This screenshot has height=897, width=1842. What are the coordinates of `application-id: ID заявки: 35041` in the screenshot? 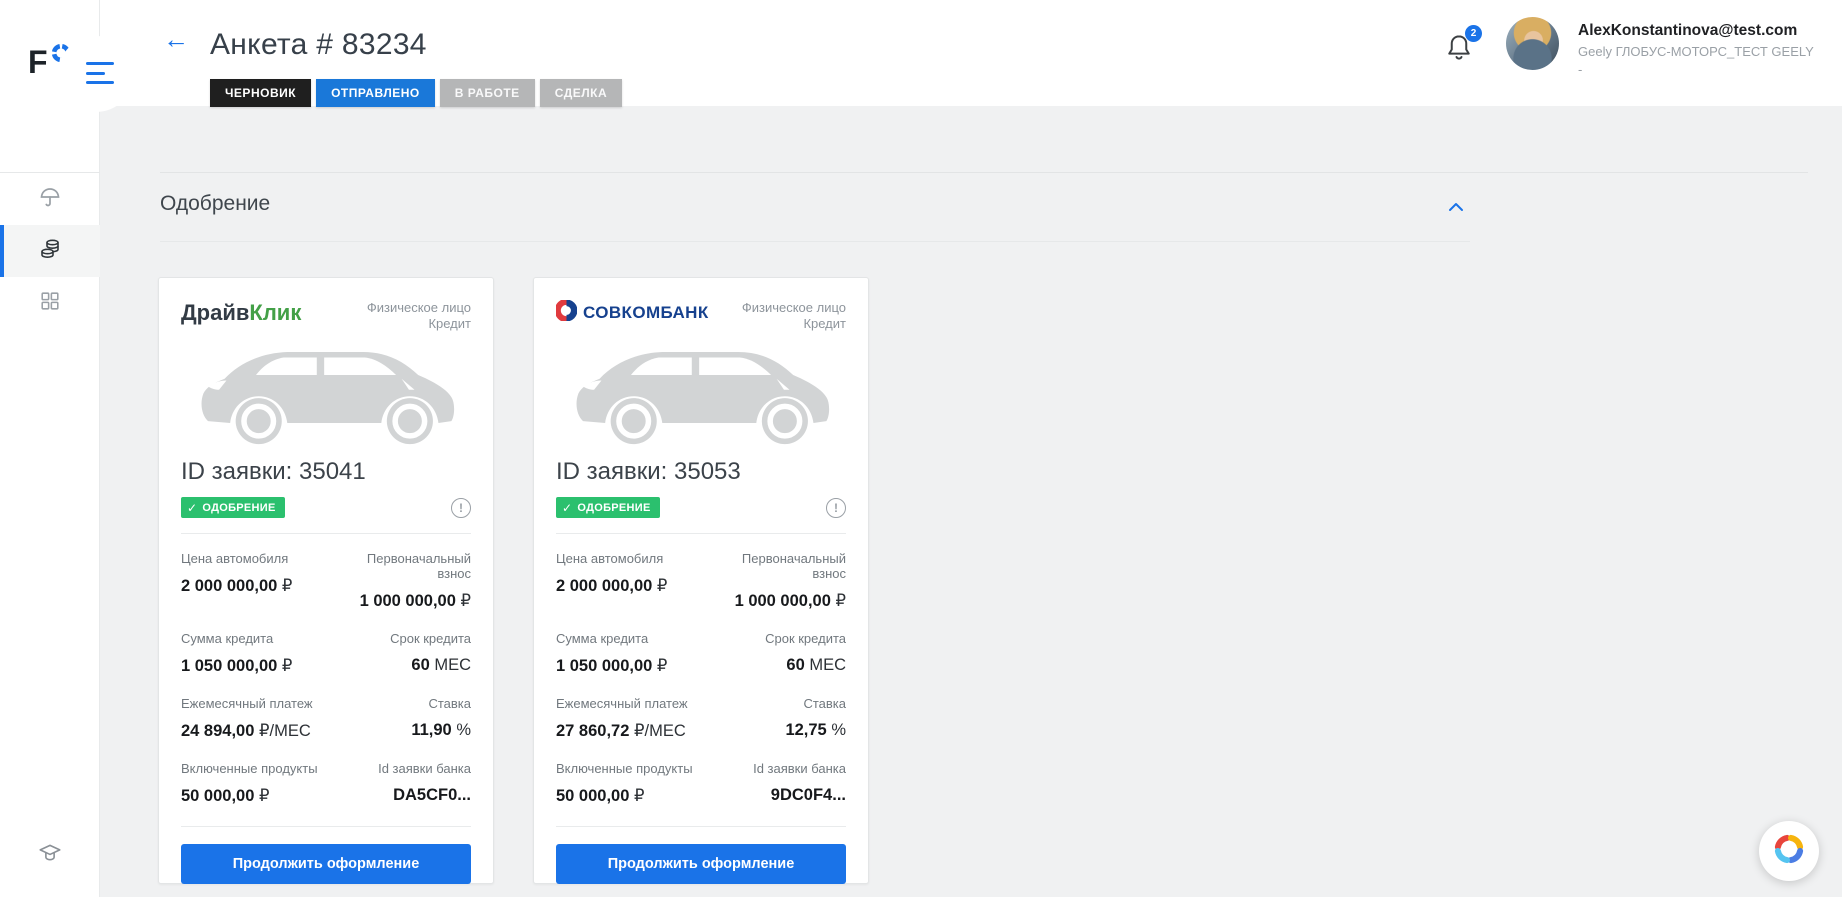 It's located at (326, 472).